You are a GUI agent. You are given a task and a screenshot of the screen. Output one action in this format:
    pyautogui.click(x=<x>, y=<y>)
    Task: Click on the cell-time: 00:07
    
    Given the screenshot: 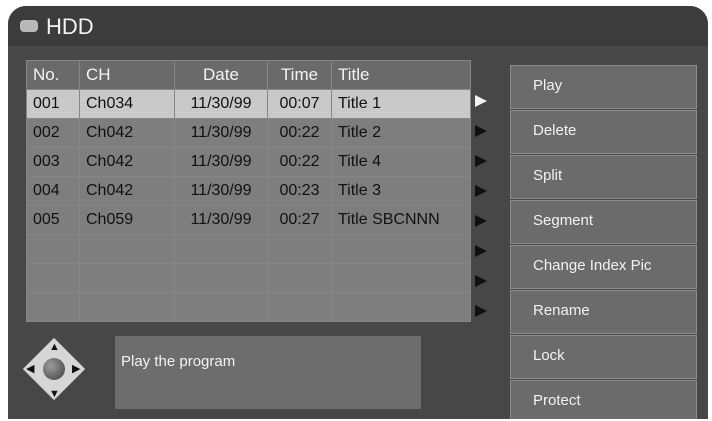 What is the action you would take?
    pyautogui.click(x=299, y=104)
    